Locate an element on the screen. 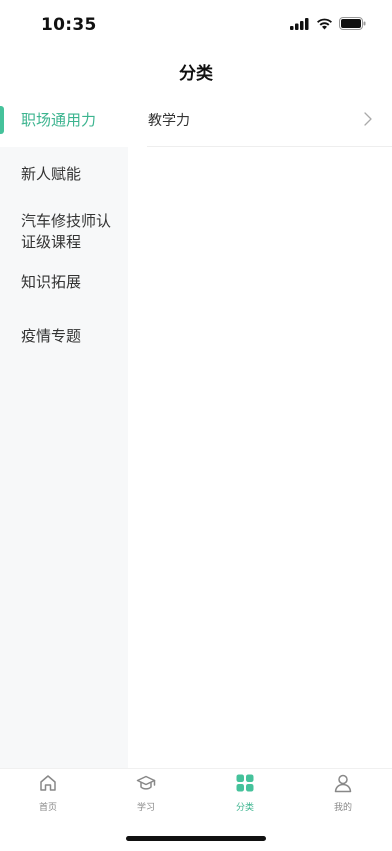 This screenshot has height=851, width=392. wifi-icon is located at coordinates (324, 23).